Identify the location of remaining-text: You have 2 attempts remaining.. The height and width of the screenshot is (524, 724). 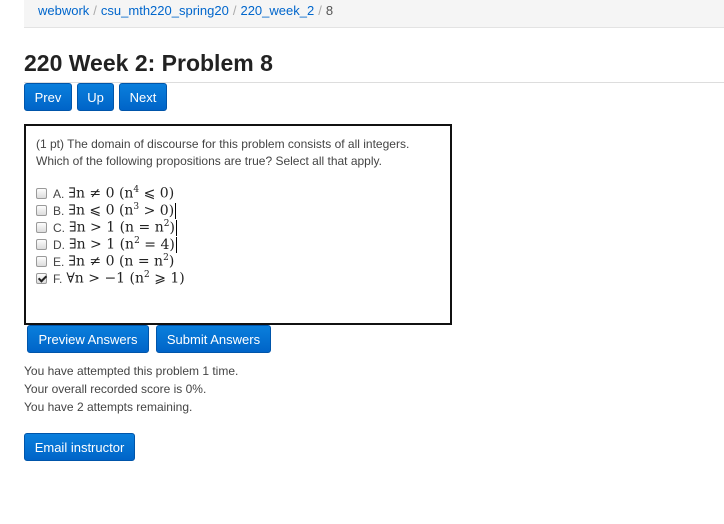
(108, 407).